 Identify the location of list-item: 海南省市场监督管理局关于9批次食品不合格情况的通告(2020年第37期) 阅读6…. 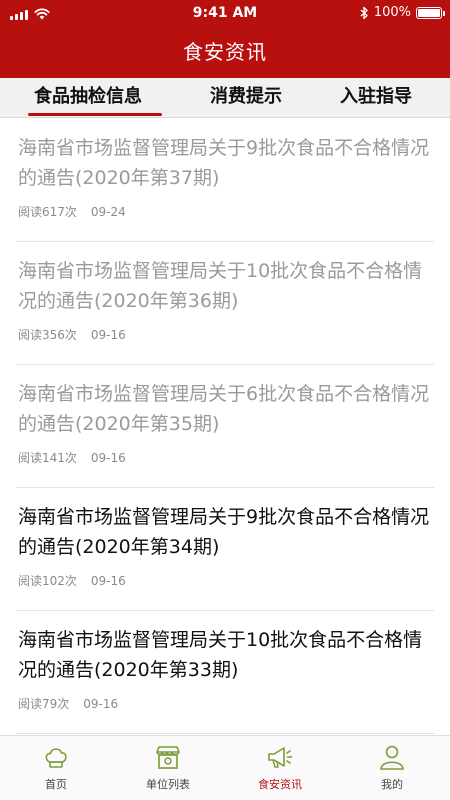
(225, 180).